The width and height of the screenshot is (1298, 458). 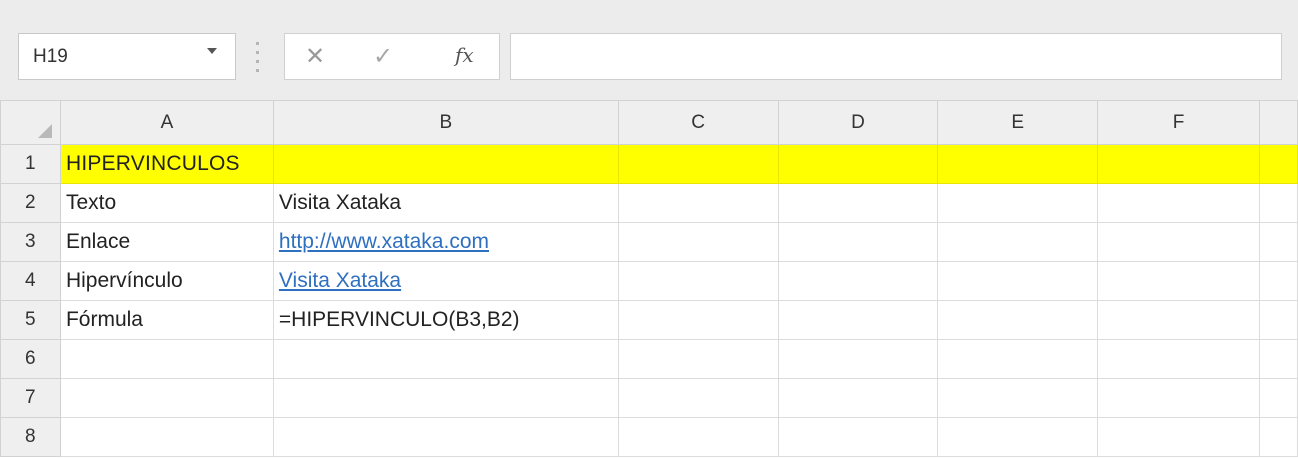 I want to click on name-box-value: H19, so click(x=50, y=56).